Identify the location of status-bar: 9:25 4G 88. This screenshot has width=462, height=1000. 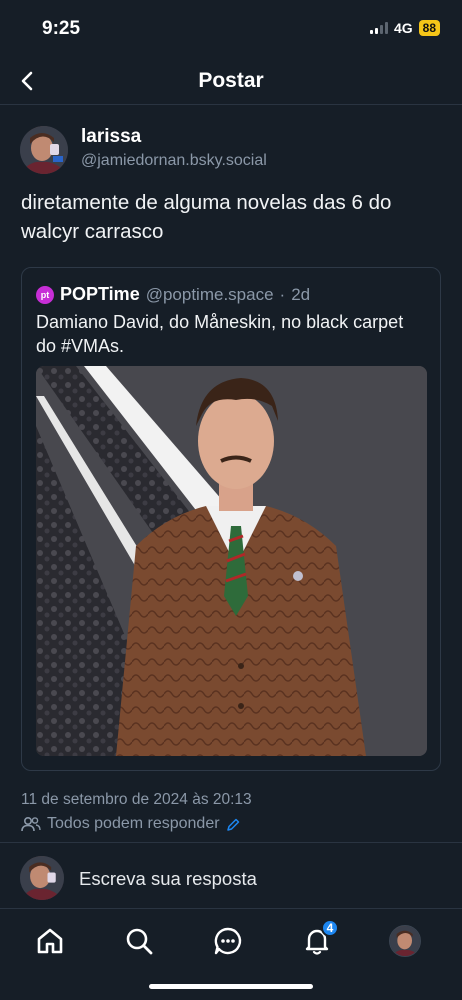
(231, 29).